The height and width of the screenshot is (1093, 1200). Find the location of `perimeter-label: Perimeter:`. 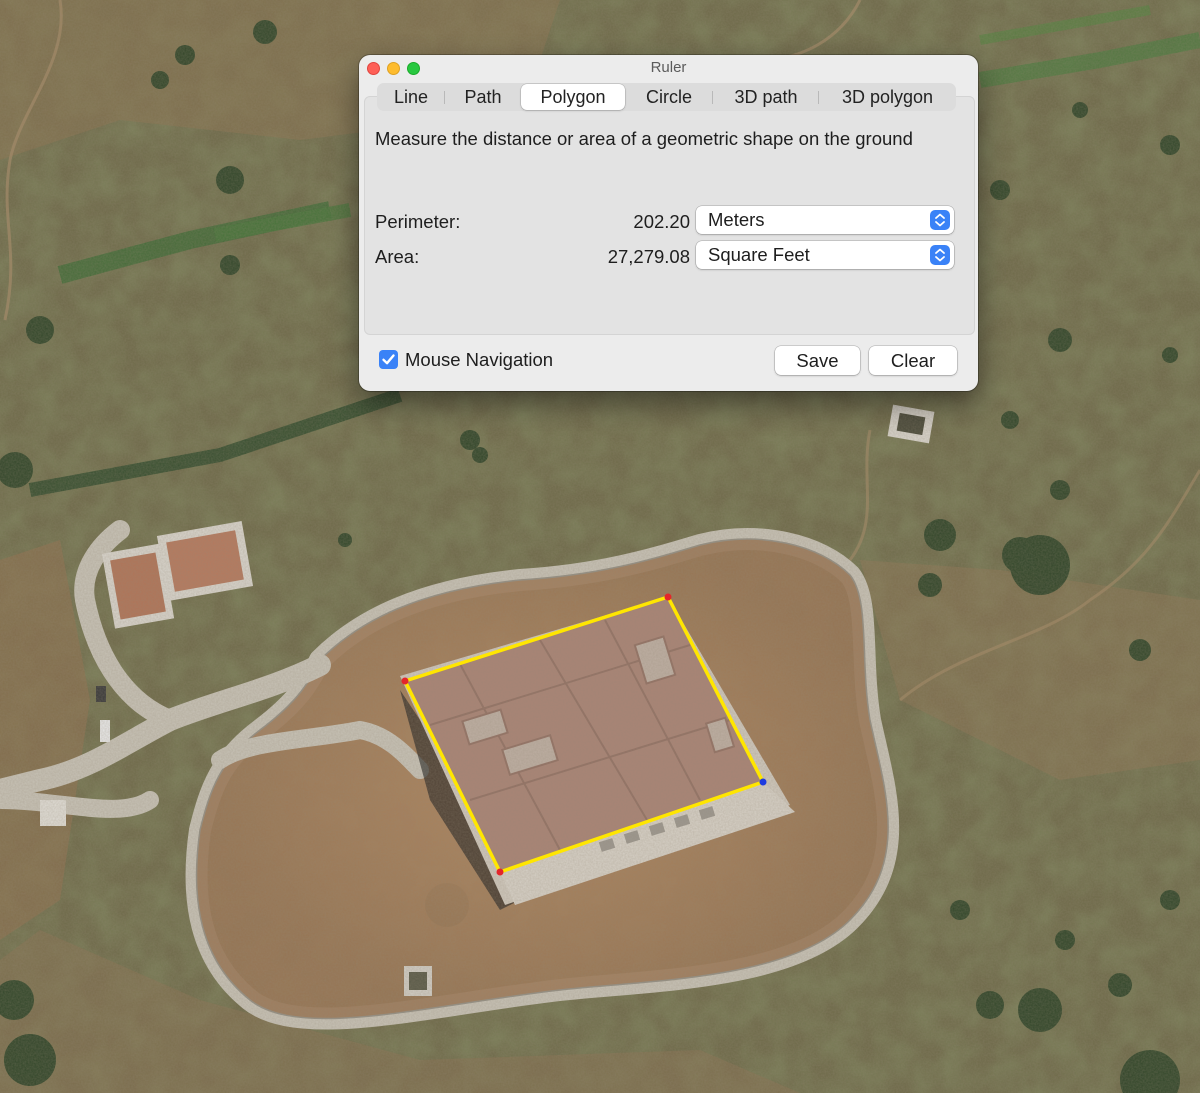

perimeter-label: Perimeter: is located at coordinates (418, 221).